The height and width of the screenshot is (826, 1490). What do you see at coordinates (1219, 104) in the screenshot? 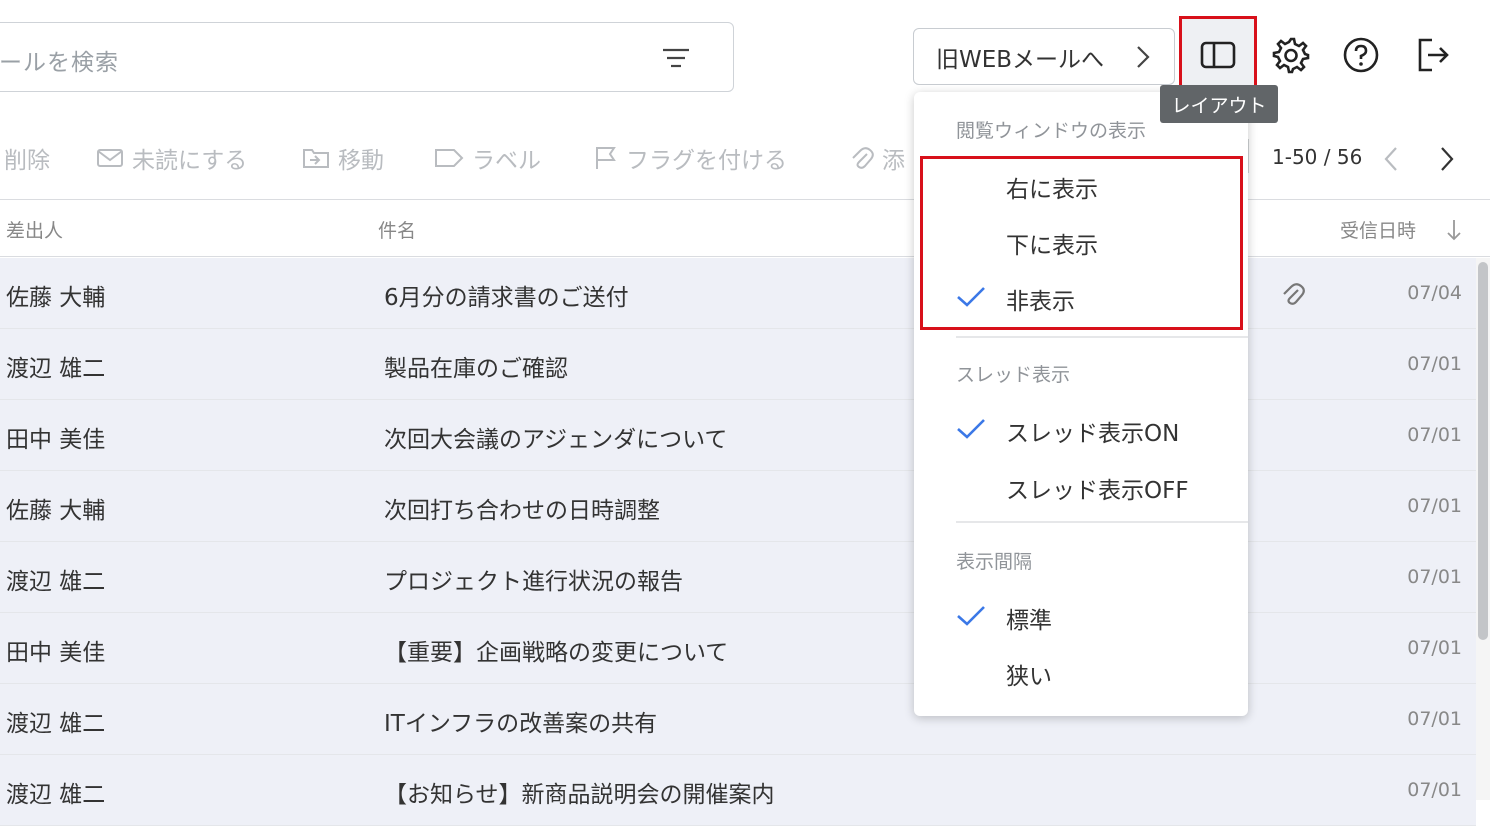
I see `layout-tooltip: レイアウト` at bounding box center [1219, 104].